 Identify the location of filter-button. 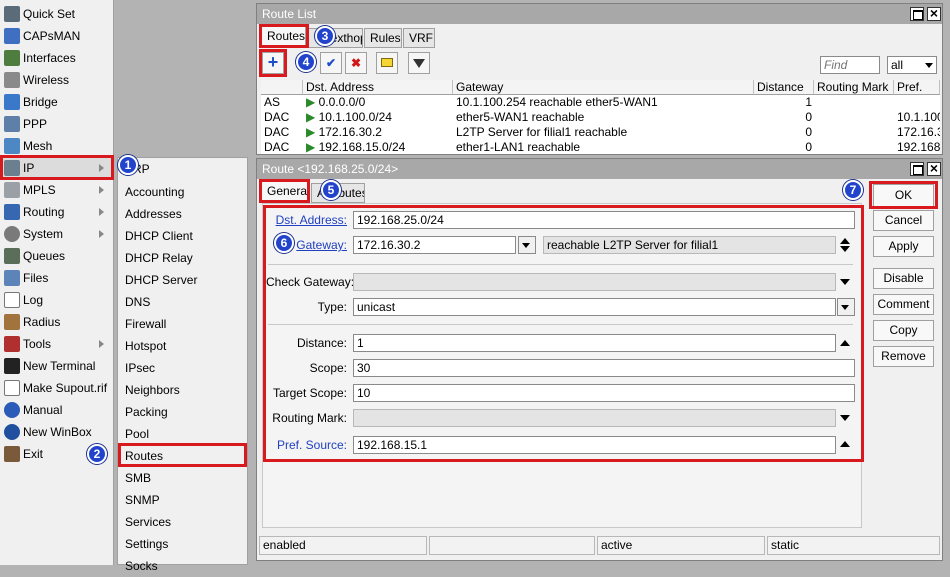
(419, 63).